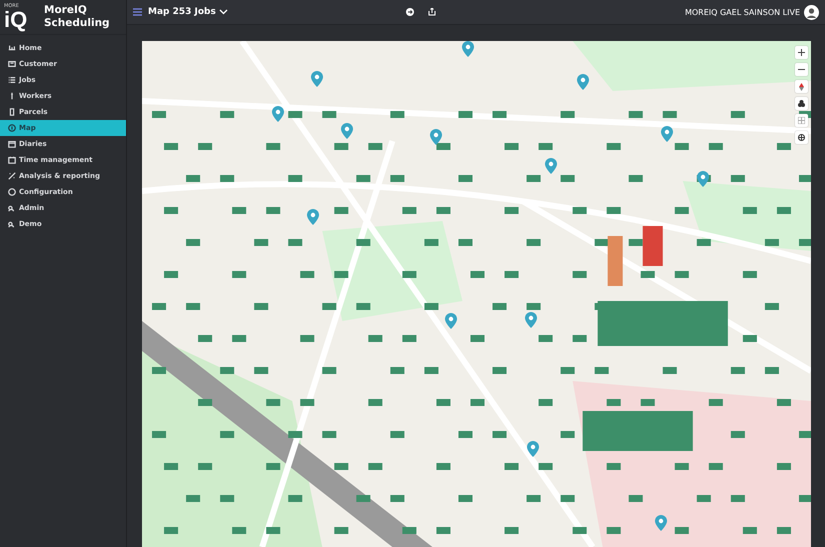 The height and width of the screenshot is (547, 825). I want to click on circles-icon, so click(801, 103).